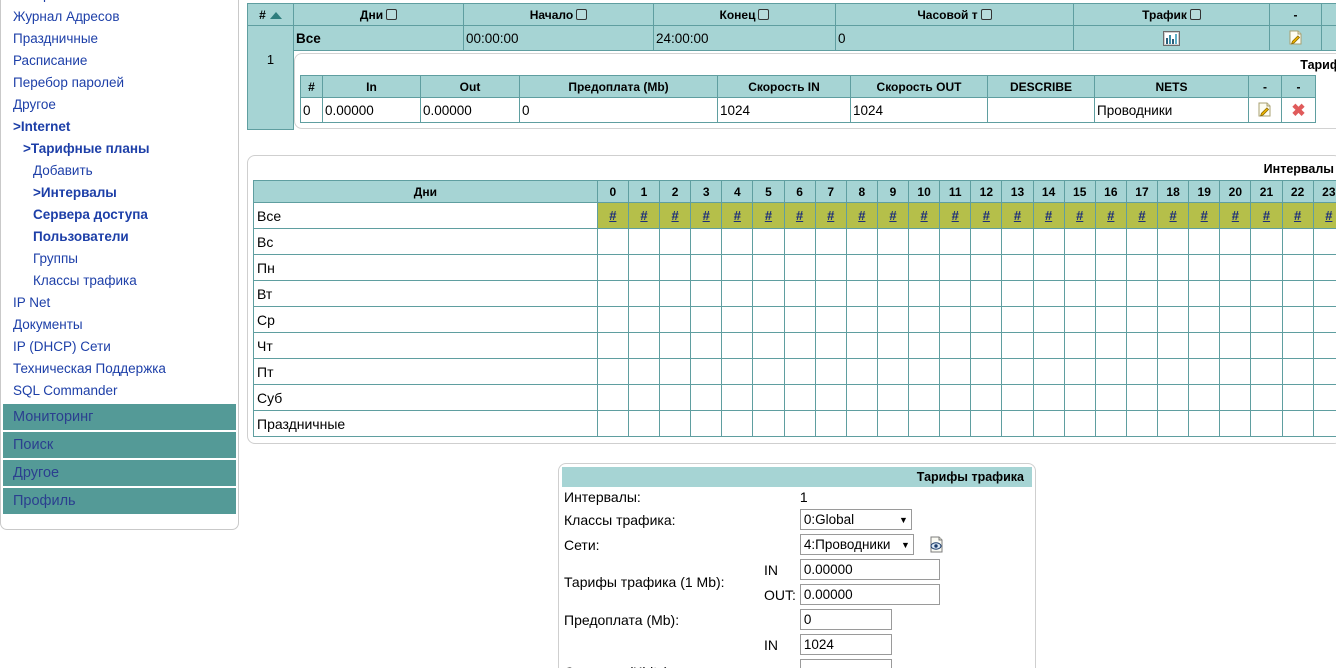  Describe the element at coordinates (1171, 38) in the screenshot. I see `chart-icon` at that location.